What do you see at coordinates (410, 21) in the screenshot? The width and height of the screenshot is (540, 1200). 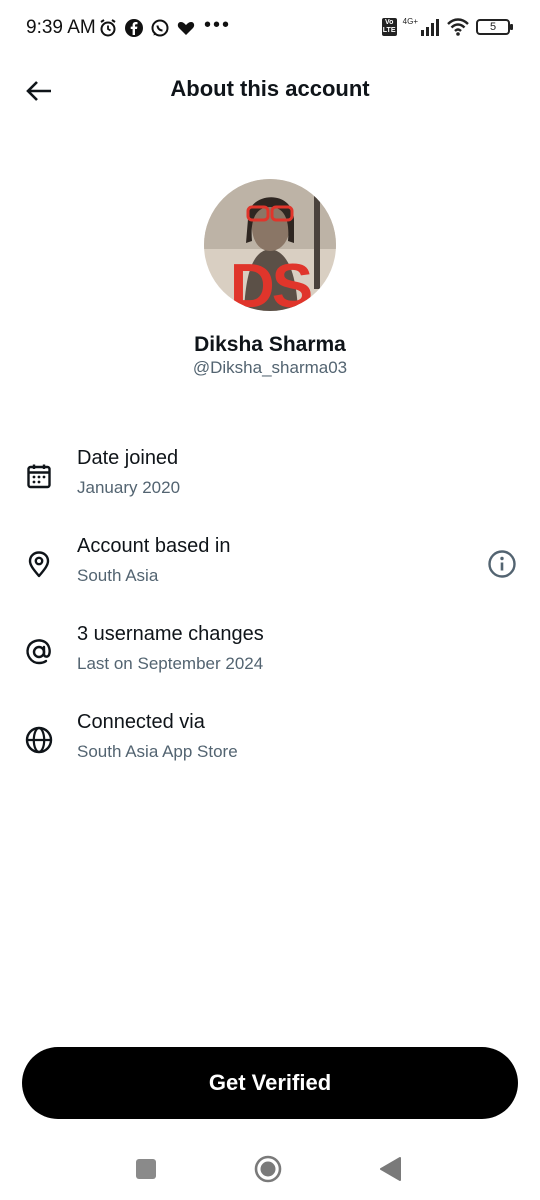 I see `network-type: 4G+` at bounding box center [410, 21].